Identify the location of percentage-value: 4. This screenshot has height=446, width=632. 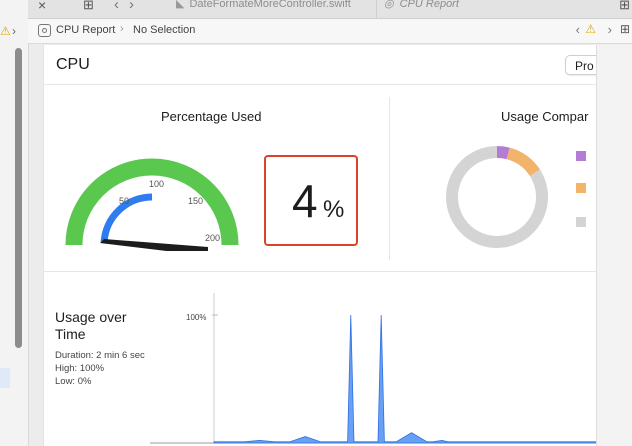
(305, 201).